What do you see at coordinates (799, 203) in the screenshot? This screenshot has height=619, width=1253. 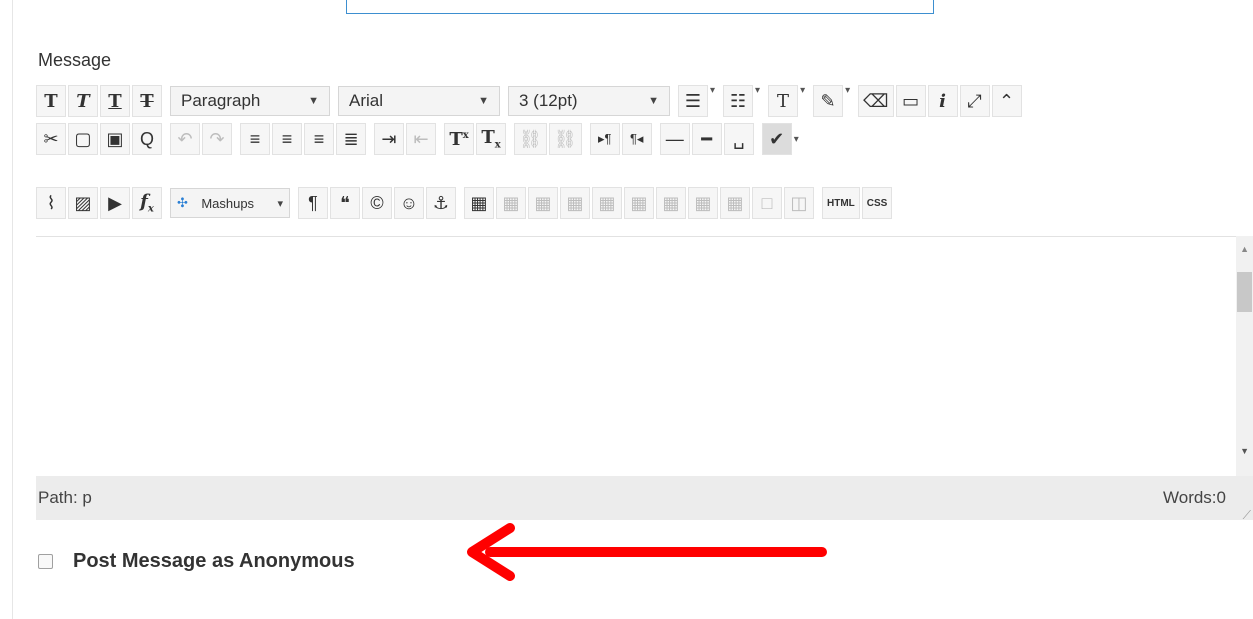 I see `split-cells-button: ◫` at bounding box center [799, 203].